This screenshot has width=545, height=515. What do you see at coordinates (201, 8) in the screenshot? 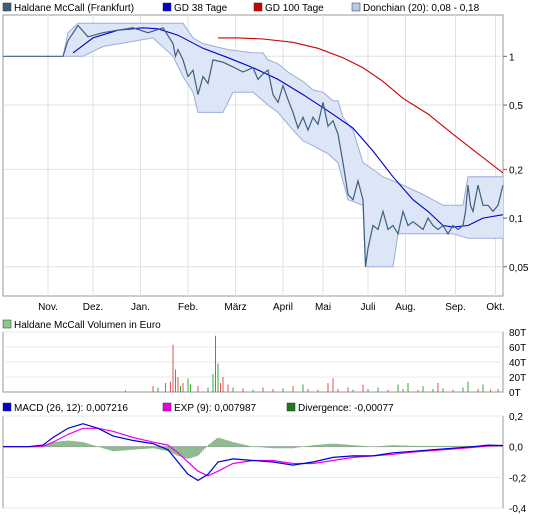
I see `legend-label: GD 38 Tage` at bounding box center [201, 8].